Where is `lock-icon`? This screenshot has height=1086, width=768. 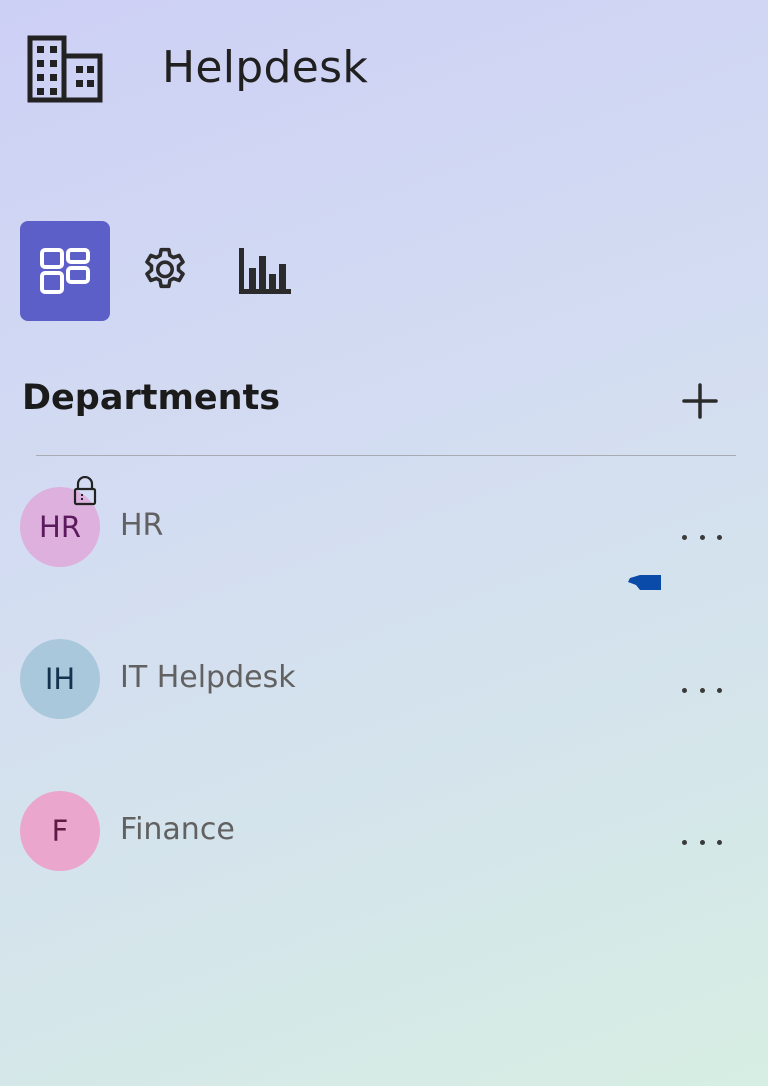
lock-icon is located at coordinates (85, 491).